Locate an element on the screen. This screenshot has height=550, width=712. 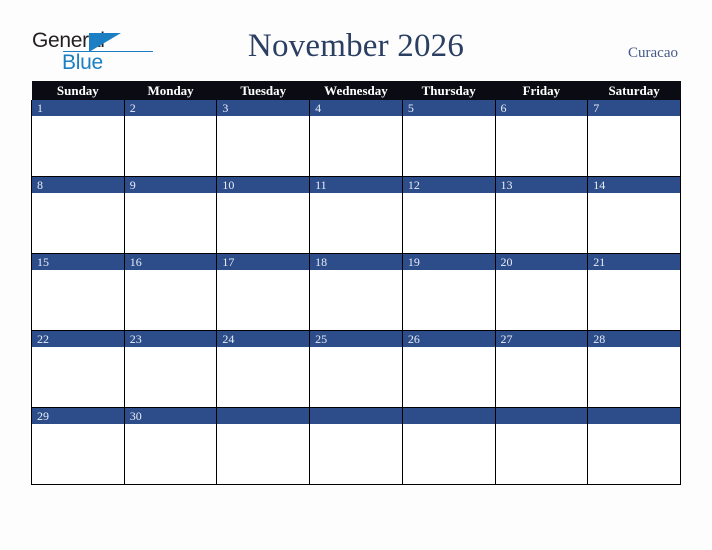
day-cell: 7 is located at coordinates (634, 138).